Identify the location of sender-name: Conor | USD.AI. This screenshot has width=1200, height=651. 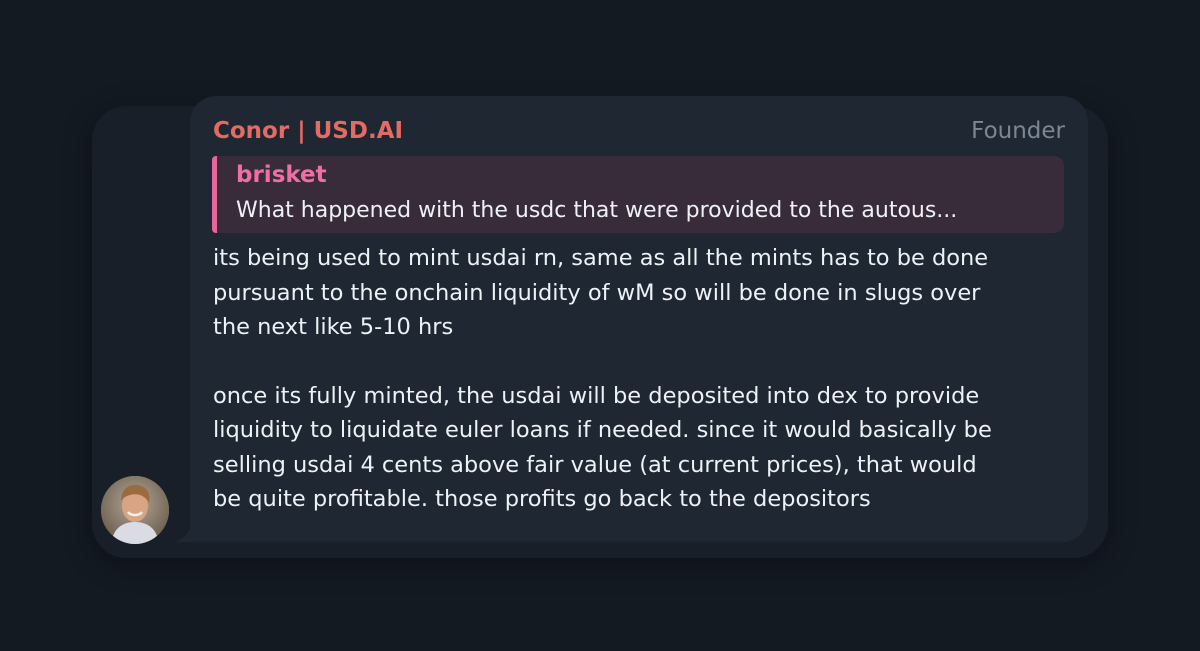
(308, 131).